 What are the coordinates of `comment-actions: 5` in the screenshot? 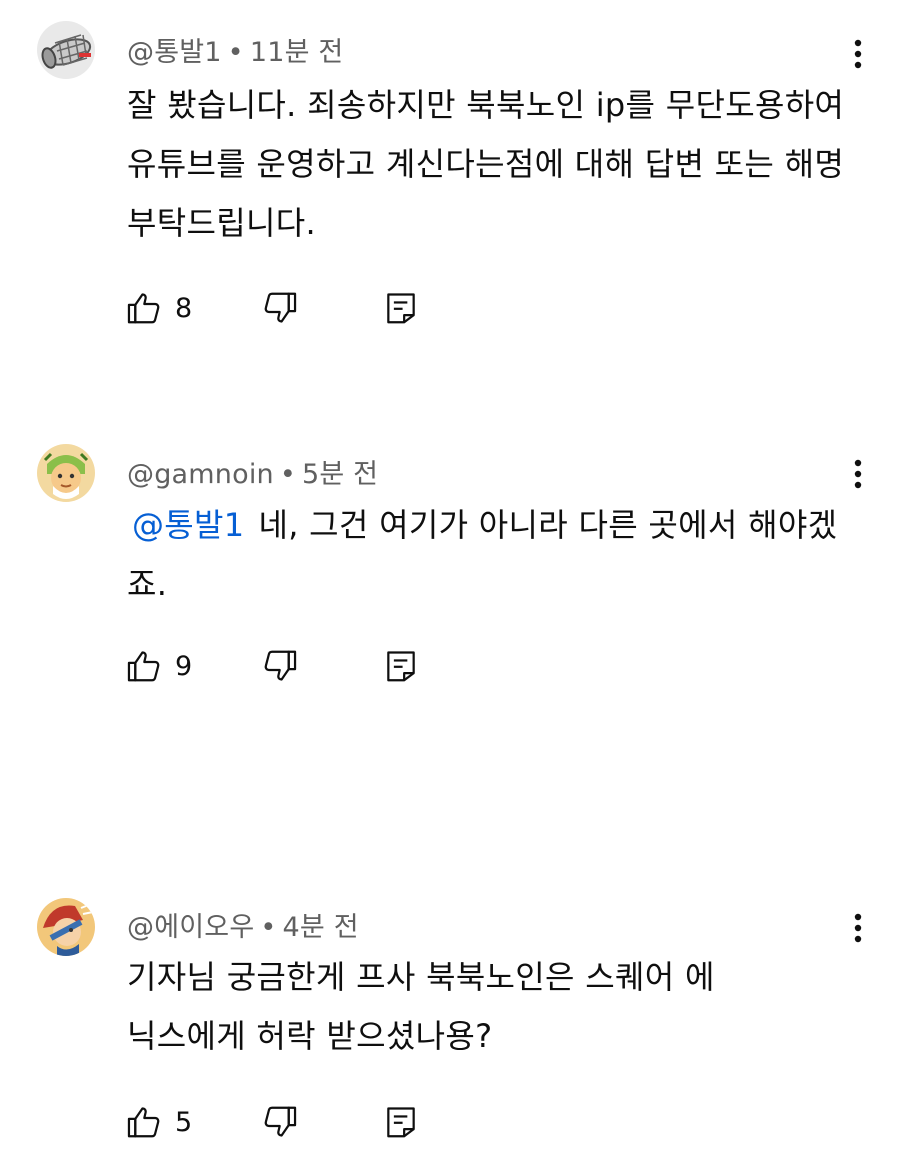 It's located at (285, 1122).